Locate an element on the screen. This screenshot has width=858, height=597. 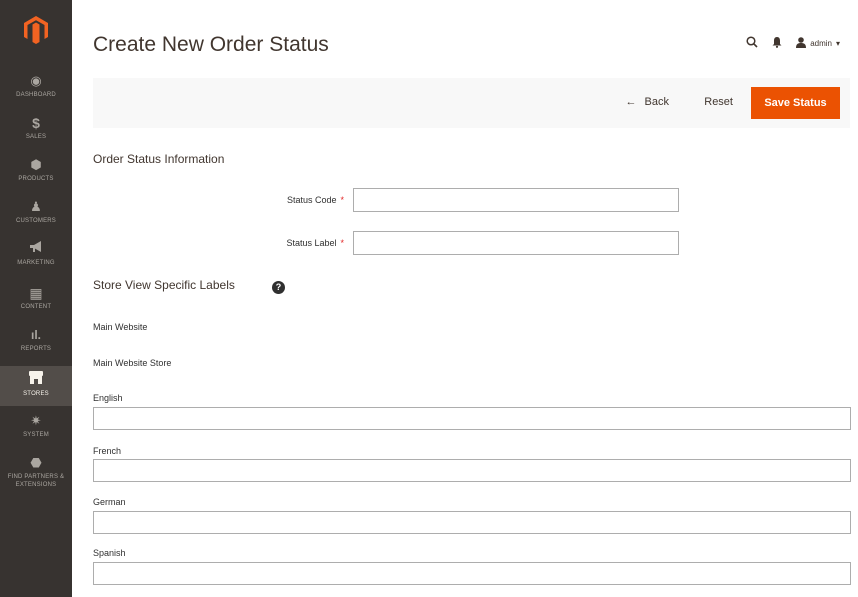
german-label-input is located at coordinates (472, 522).